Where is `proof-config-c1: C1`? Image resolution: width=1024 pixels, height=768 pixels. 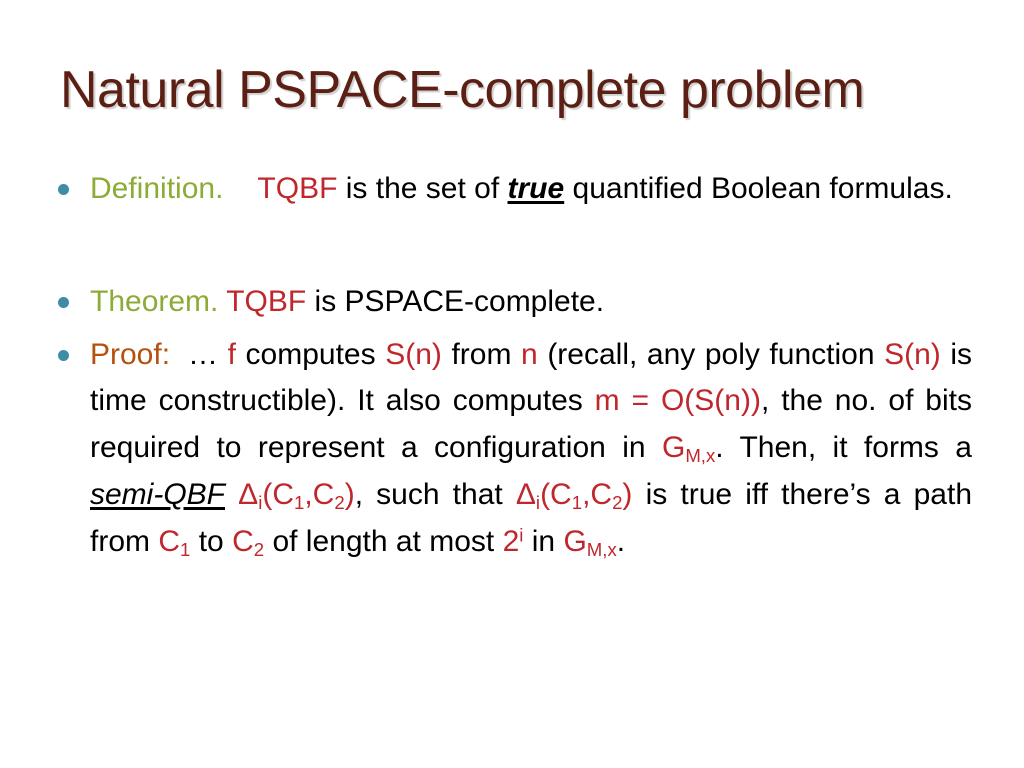
proof-config-c1: C1 is located at coordinates (174, 542).